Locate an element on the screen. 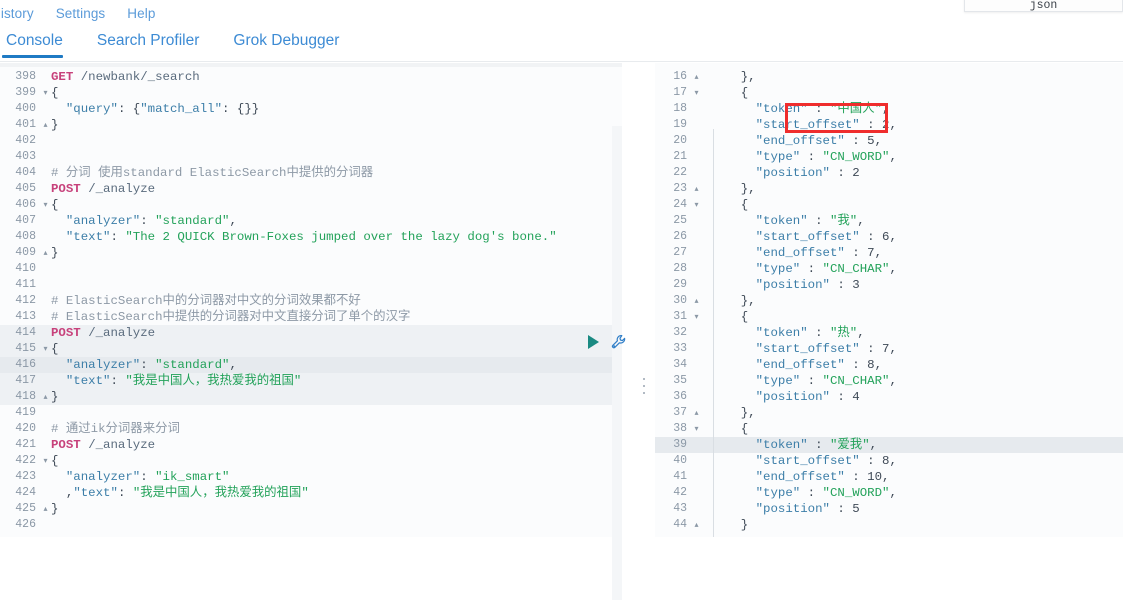 This screenshot has width=1123, height=600. code-line: 425 ▴} is located at coordinates (311, 509).